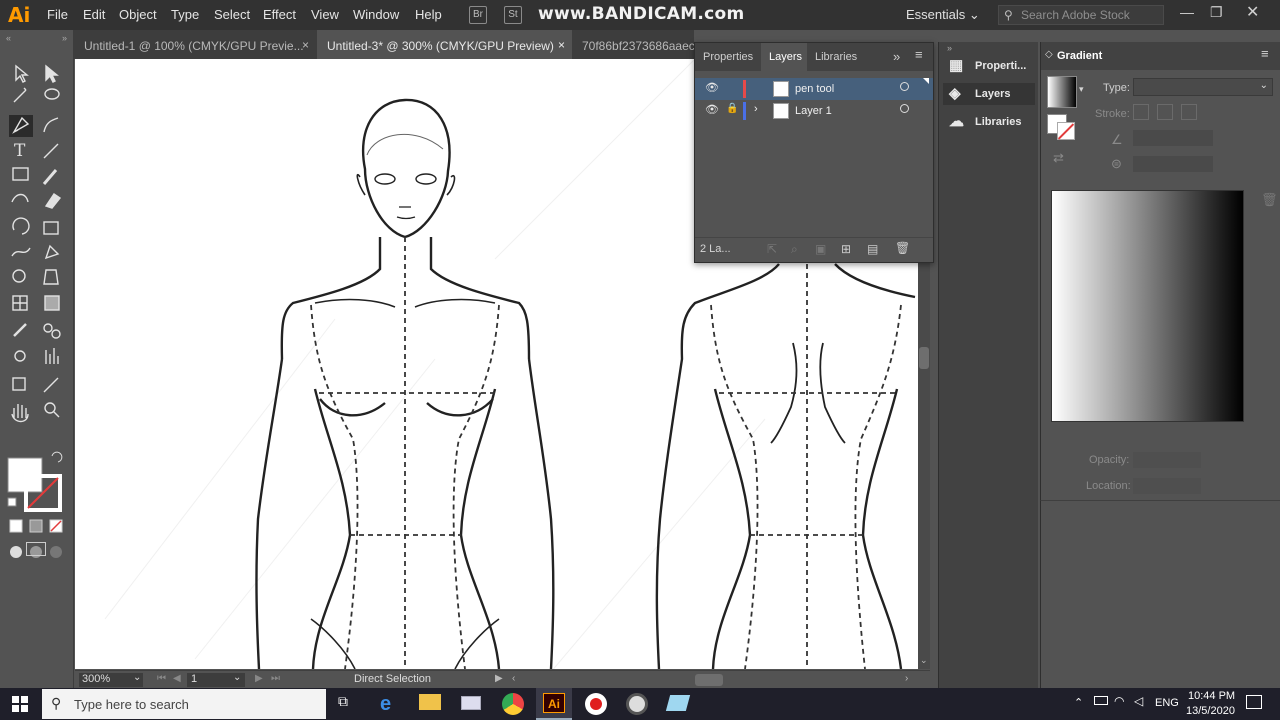 Image resolution: width=1280 pixels, height=720 pixels. Describe the element at coordinates (1254, 702) in the screenshot. I see `notifications-icon` at that location.